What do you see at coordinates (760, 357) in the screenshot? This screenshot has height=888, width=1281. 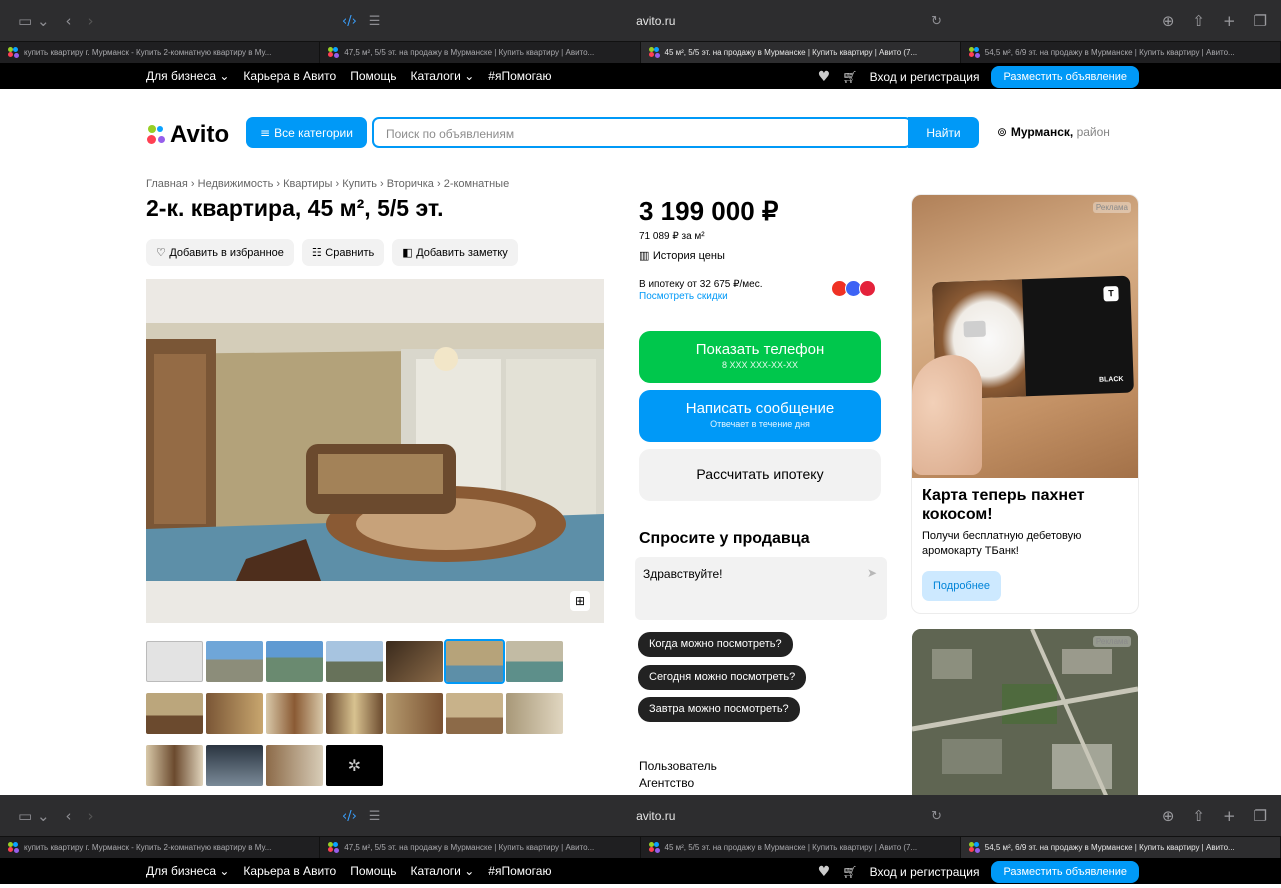 I see `show-phone-button: Показать телефон 8 XXX XXX-XX-XX` at bounding box center [760, 357].